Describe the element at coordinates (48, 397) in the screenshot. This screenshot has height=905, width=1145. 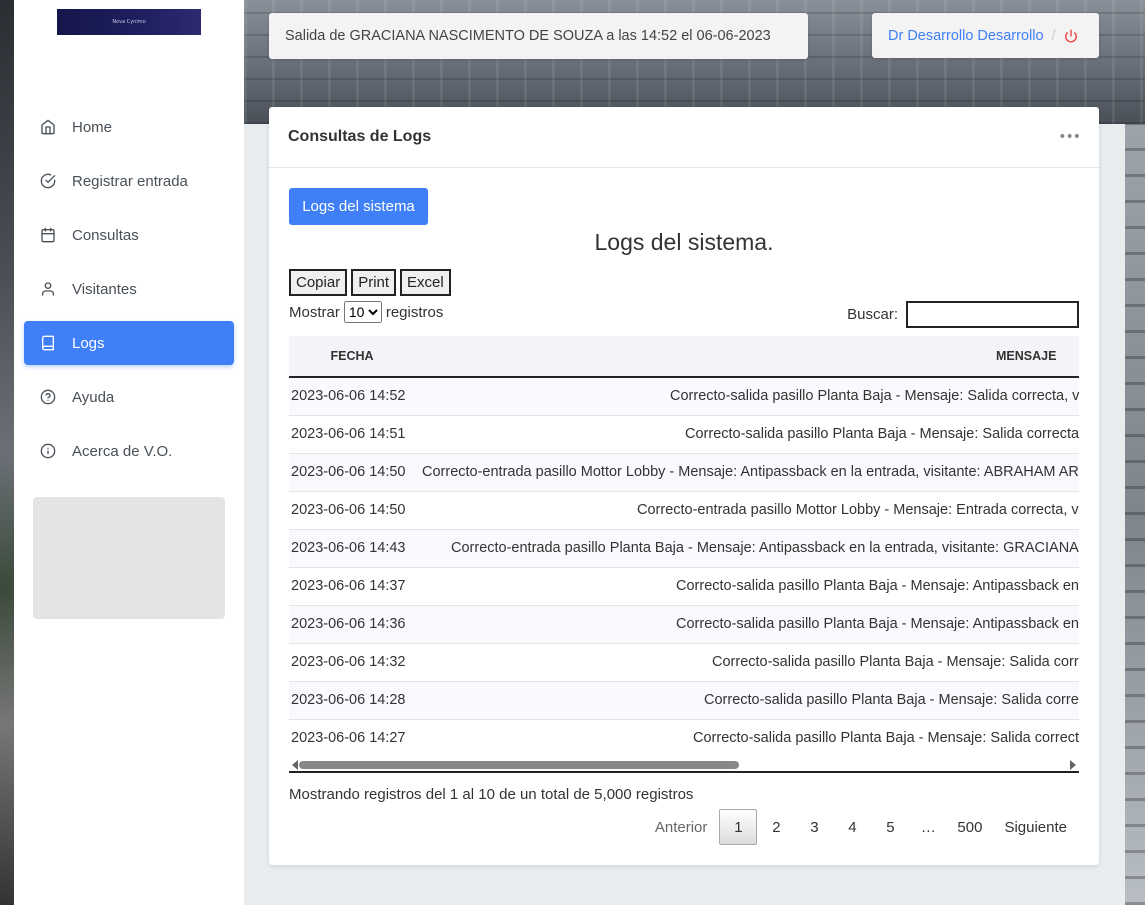
I see `help-circle-icon` at that location.